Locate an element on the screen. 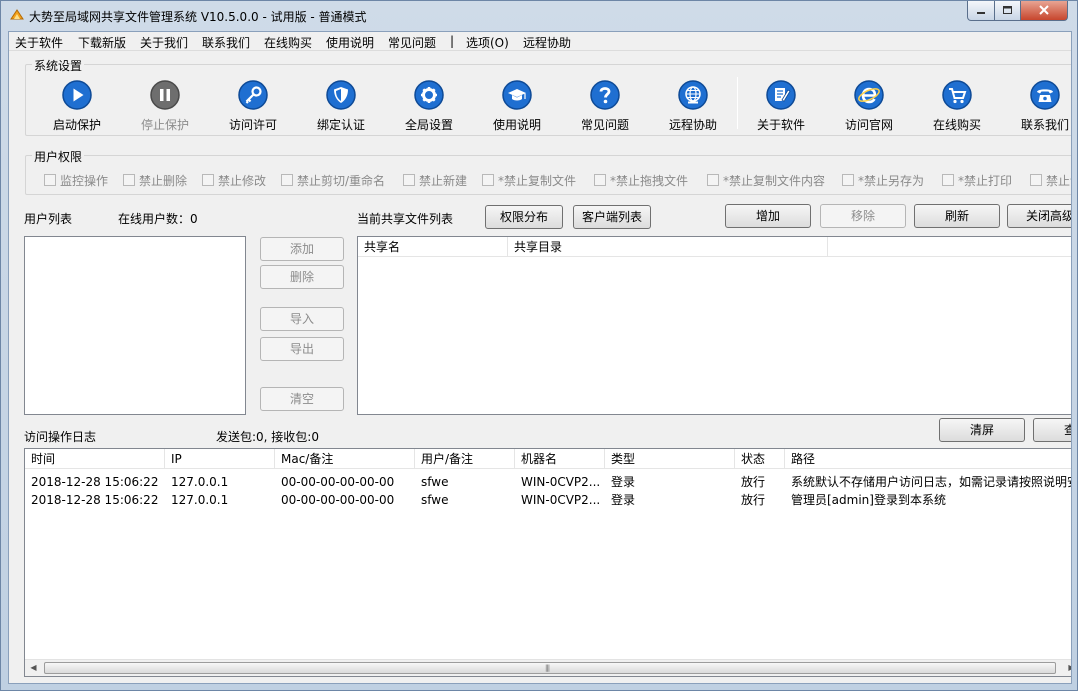 The image size is (1078, 691). bind-auth-button: 绑定认证 is located at coordinates (341, 107).